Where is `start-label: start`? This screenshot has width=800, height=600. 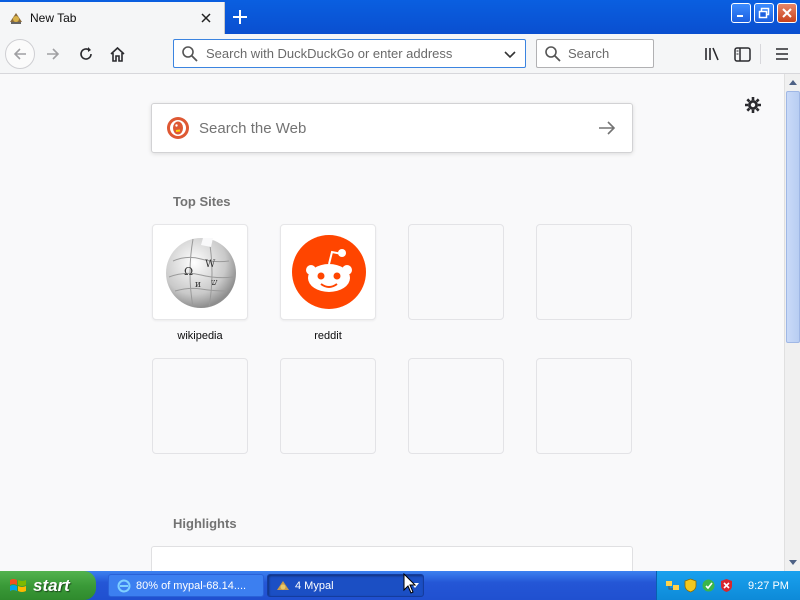 start-label: start is located at coordinates (51, 585).